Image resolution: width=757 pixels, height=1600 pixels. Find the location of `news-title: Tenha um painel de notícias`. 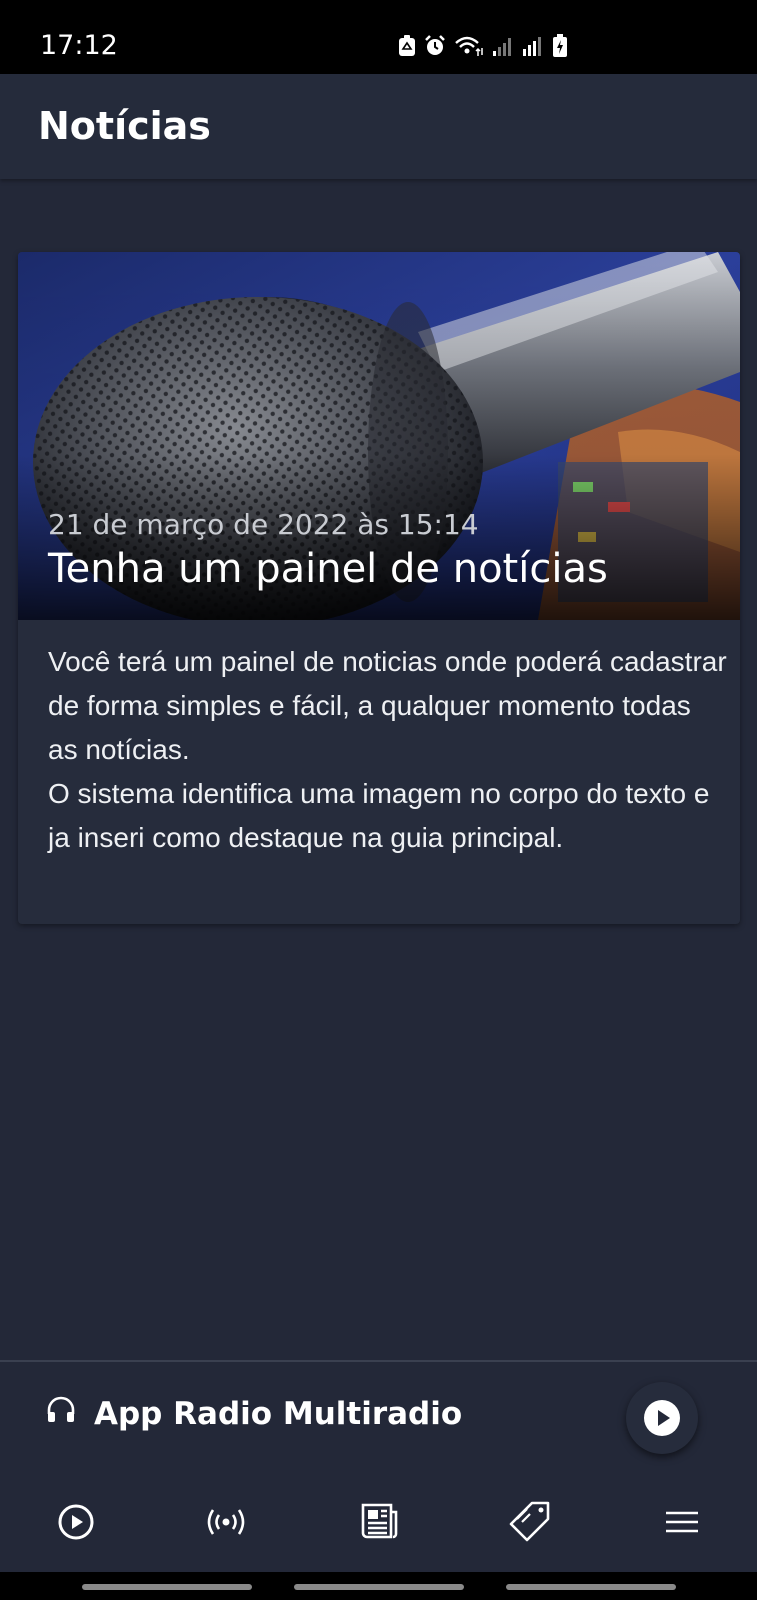

news-title: Tenha um painel de notícias is located at coordinates (328, 569).